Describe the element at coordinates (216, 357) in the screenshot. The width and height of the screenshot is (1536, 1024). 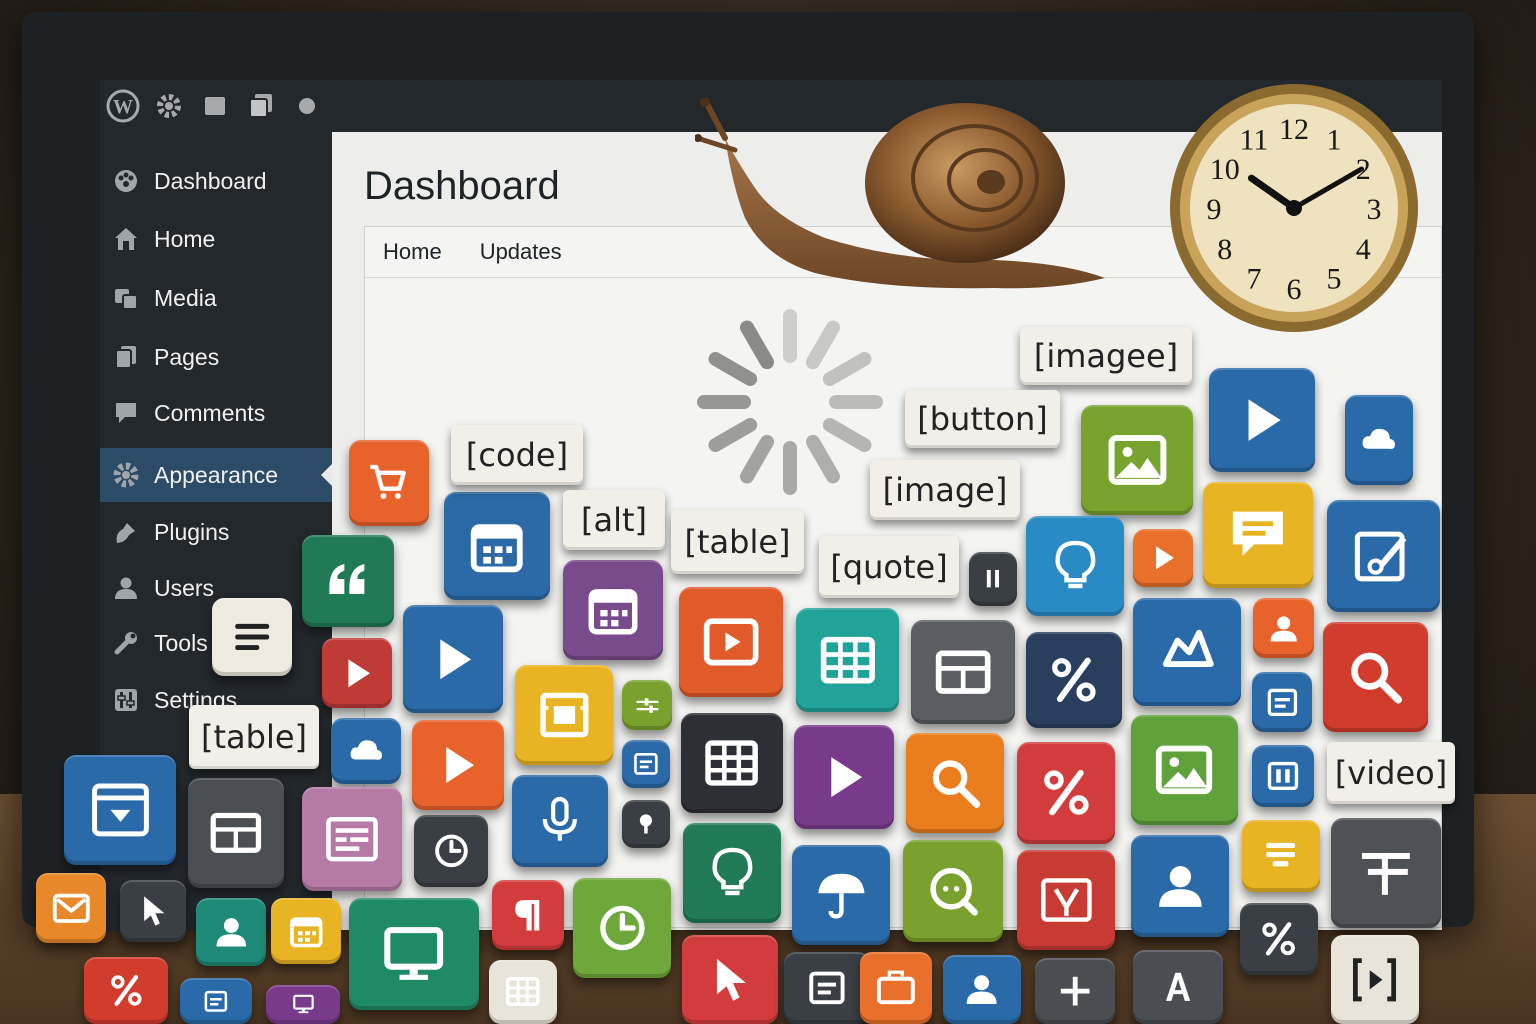
I see `sidebar-item-pages: Pages` at that location.